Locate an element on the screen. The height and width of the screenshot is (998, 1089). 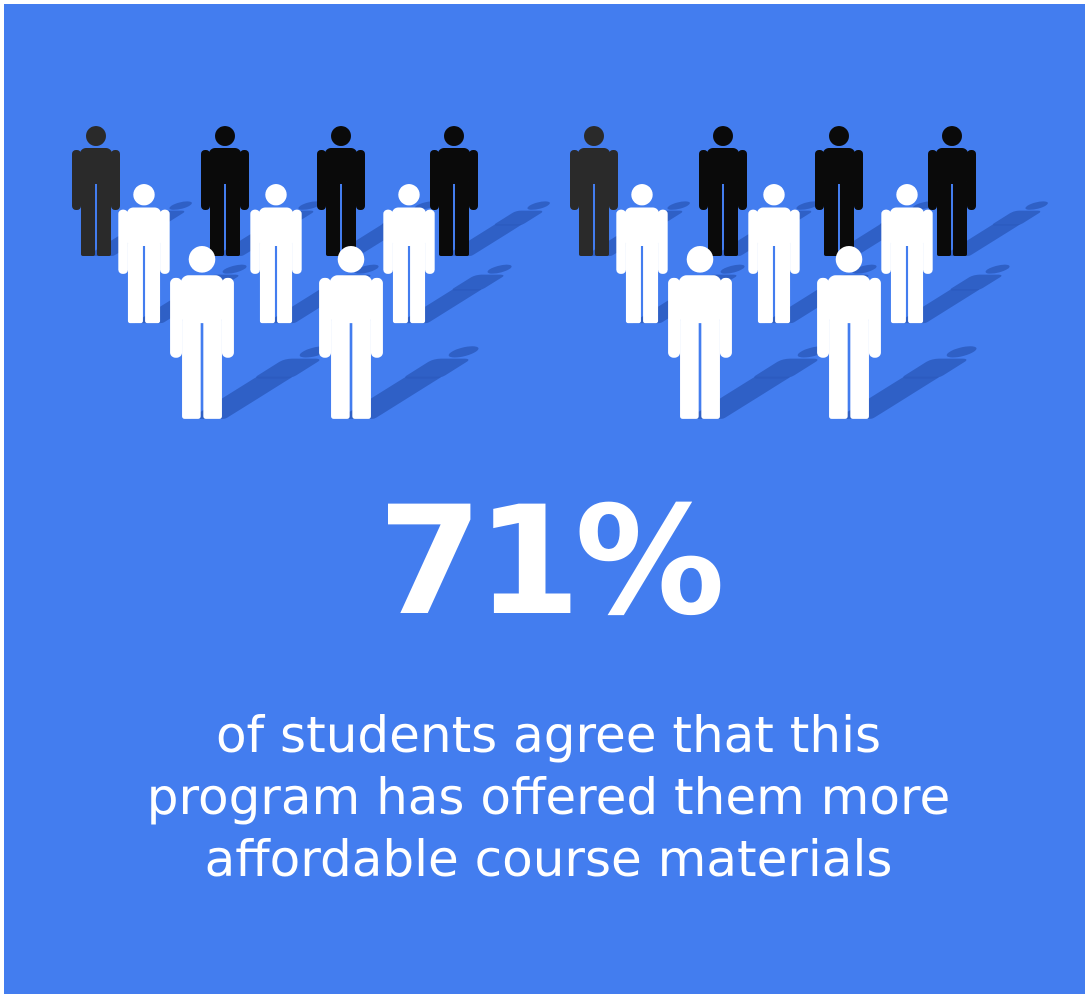
caption-line-1: of students agree that this is located at coordinates (548, 735).